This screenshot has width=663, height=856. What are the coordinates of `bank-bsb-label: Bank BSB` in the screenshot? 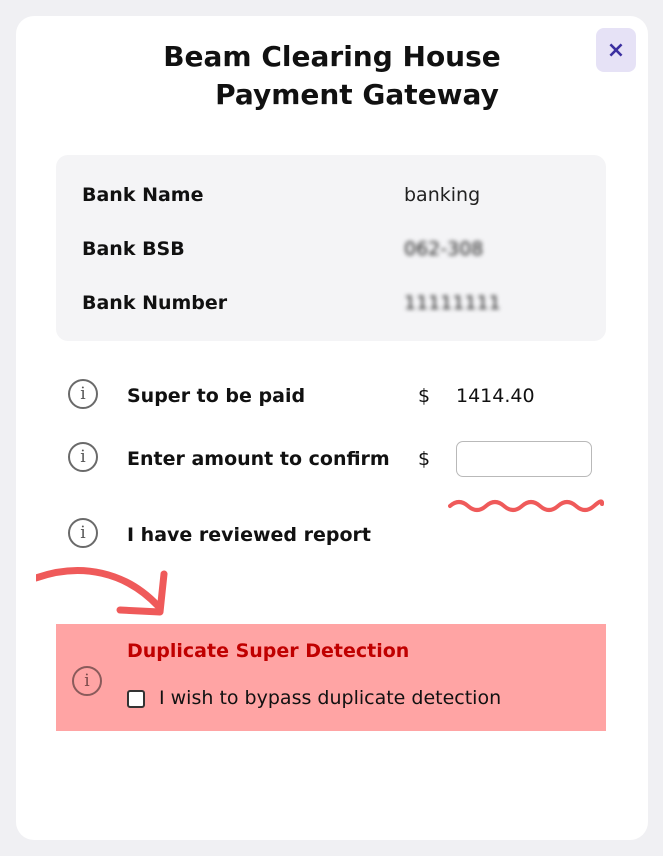 It's located at (133, 249).